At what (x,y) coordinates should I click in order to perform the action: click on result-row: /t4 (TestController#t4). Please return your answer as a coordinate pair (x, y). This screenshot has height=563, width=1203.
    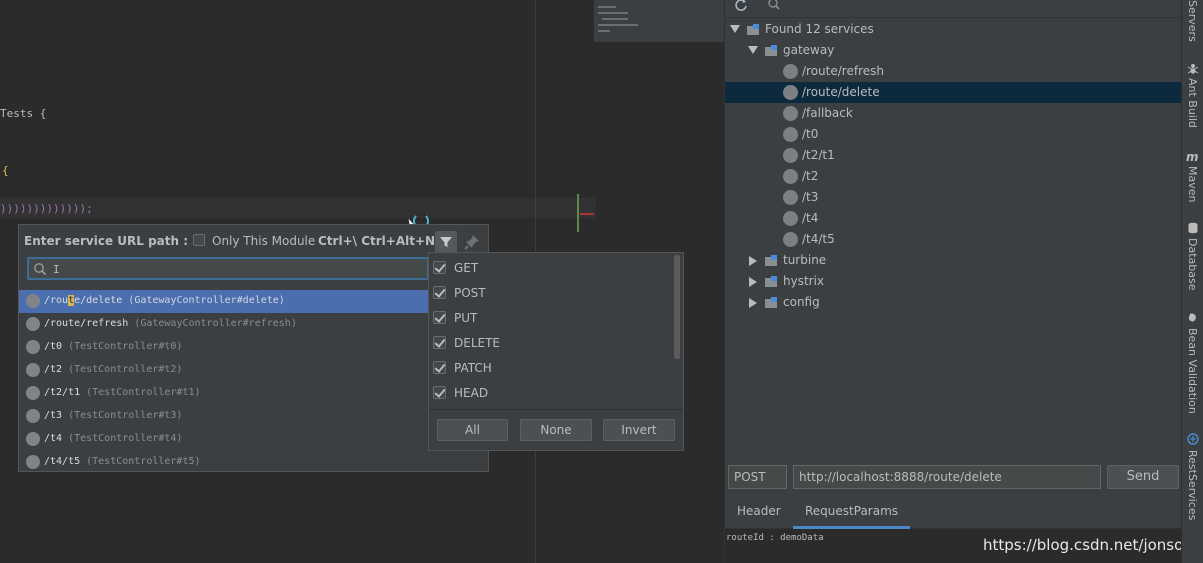
    Looking at the image, I should click on (253, 439).